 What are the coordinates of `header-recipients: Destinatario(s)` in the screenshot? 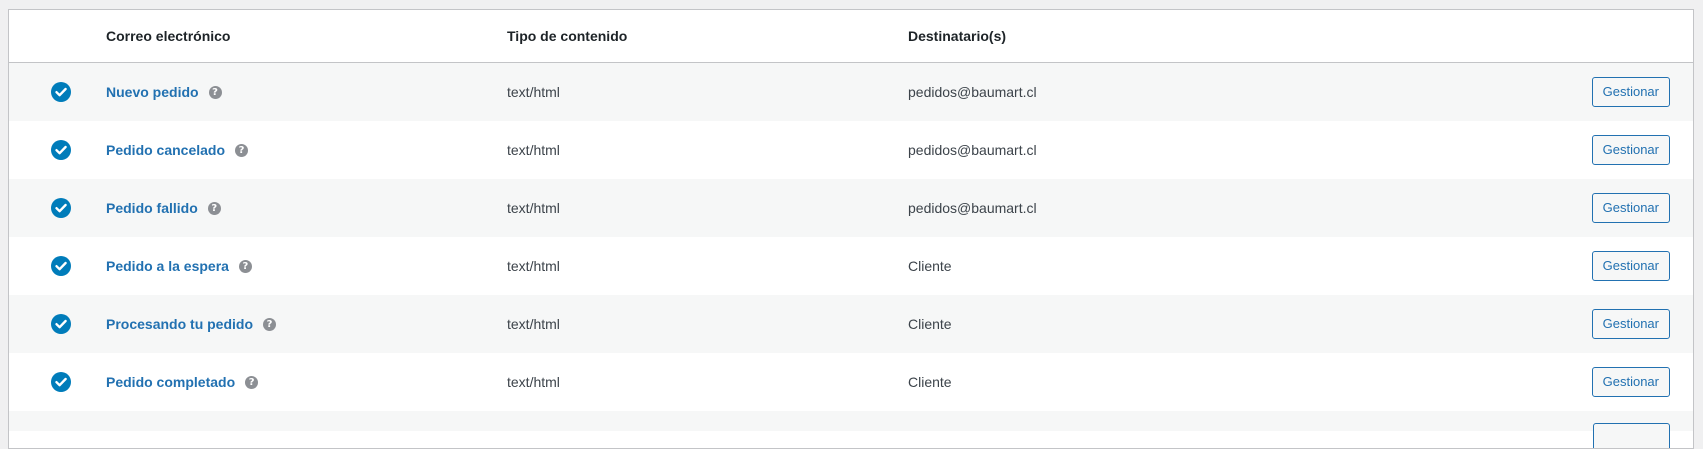 It's located at (957, 36).